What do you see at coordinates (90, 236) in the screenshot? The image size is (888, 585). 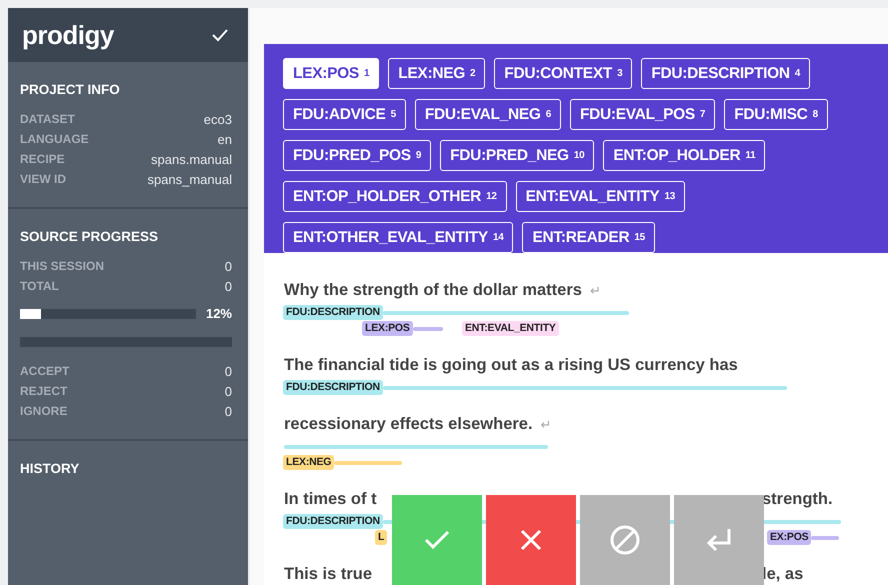 I see `section-title: SOURCE PROGRESS` at bounding box center [90, 236].